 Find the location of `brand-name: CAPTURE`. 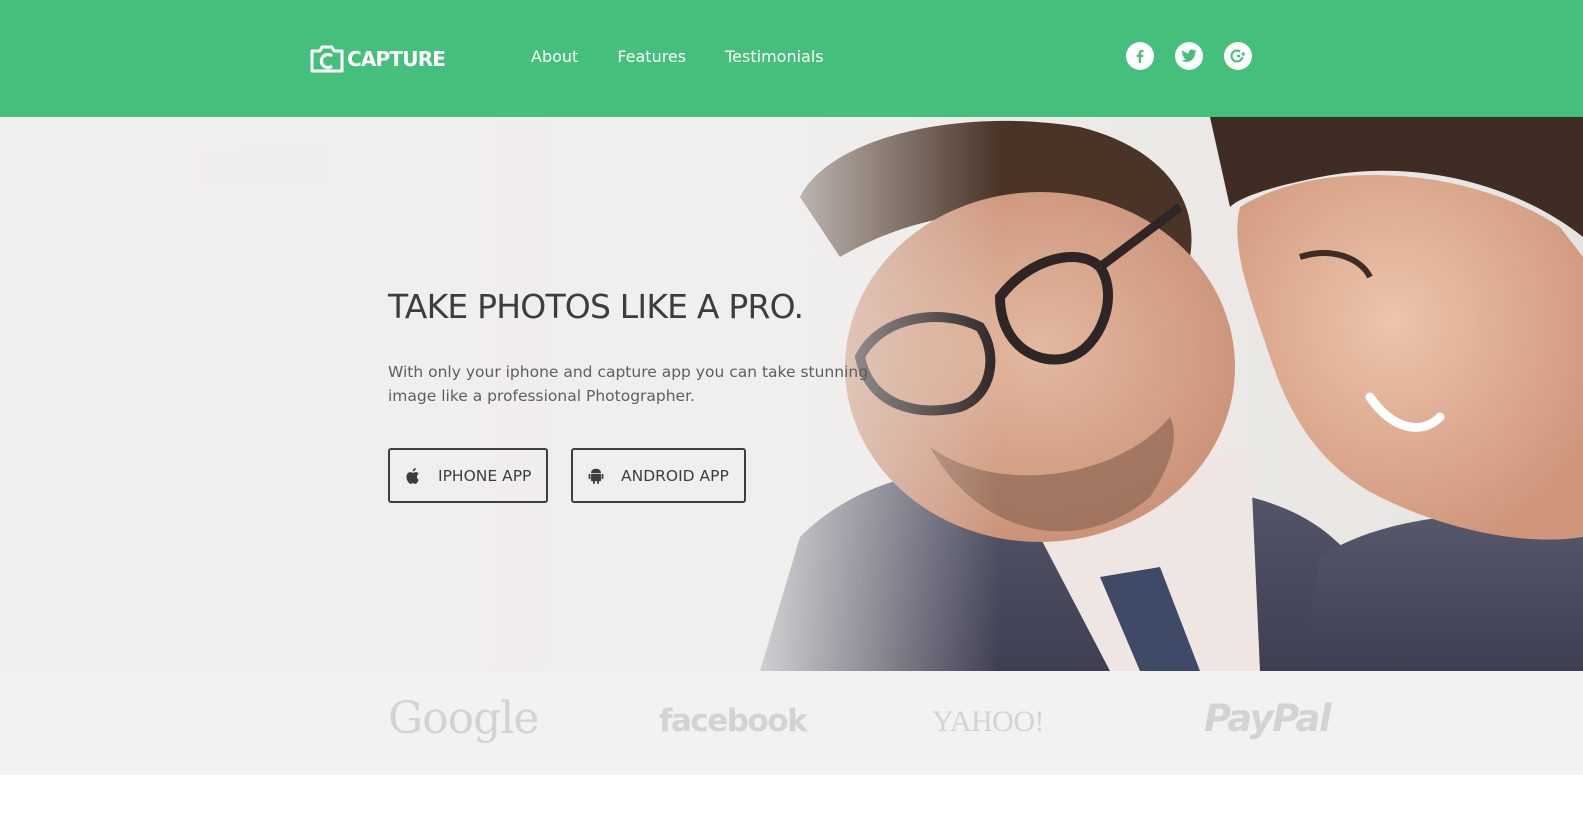

brand-name: CAPTURE is located at coordinates (396, 59).